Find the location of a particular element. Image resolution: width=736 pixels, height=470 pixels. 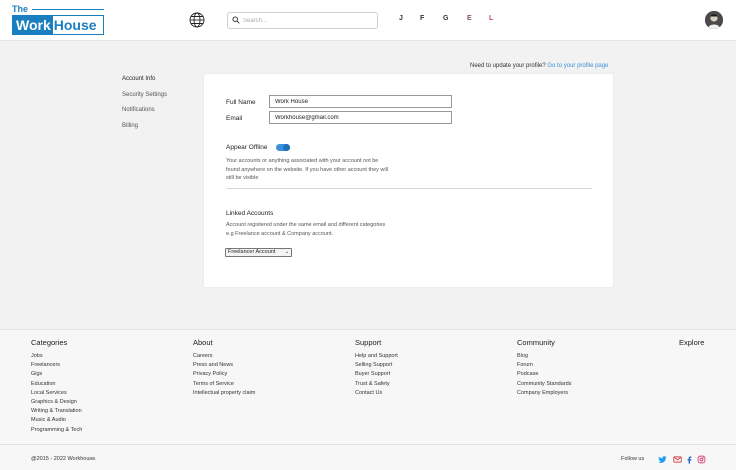

footer-link: Company Employers is located at coordinates (544, 393).